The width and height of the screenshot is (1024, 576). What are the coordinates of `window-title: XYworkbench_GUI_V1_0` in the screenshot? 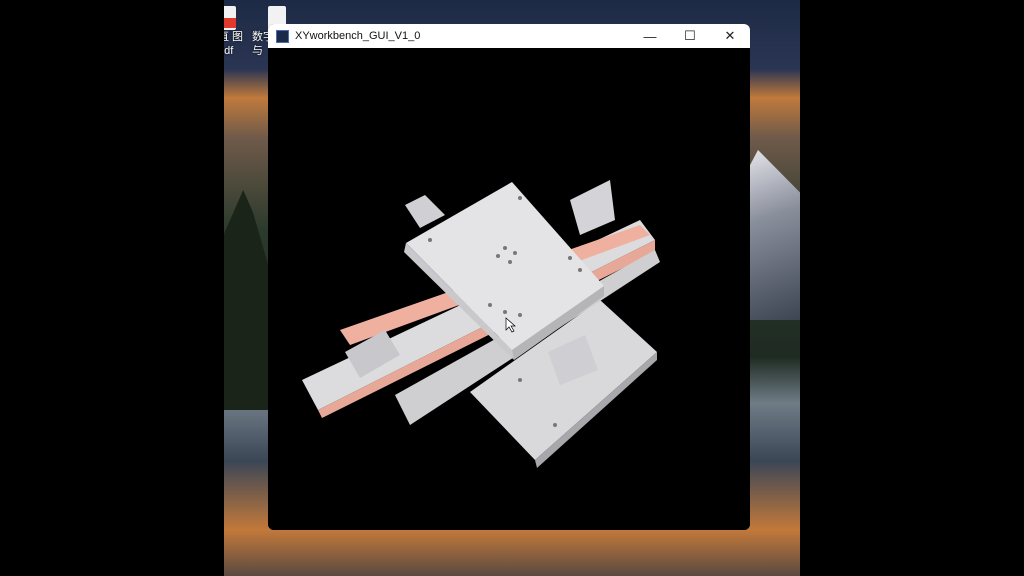 It's located at (358, 36).